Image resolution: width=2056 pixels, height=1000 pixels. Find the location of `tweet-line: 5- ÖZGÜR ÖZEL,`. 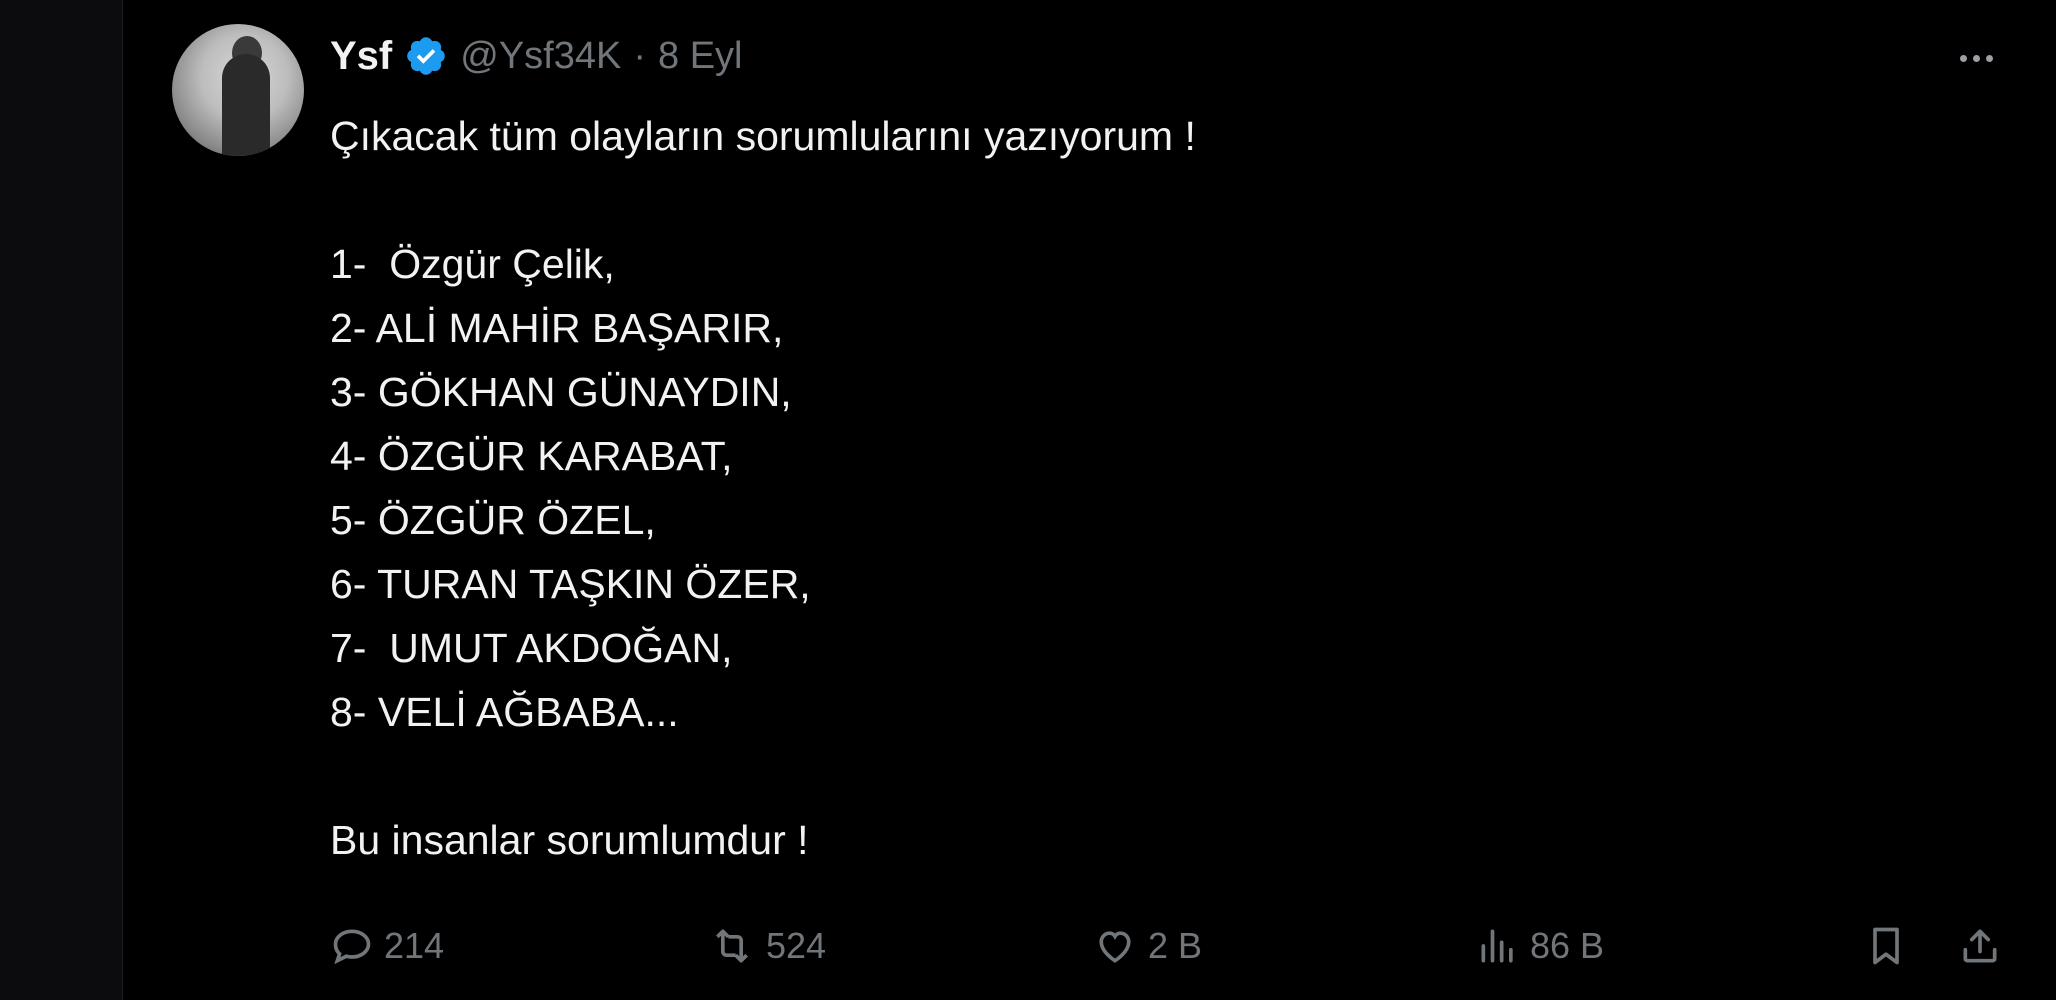

tweet-line: 5- ÖZGÜR ÖZEL, is located at coordinates (493, 520).